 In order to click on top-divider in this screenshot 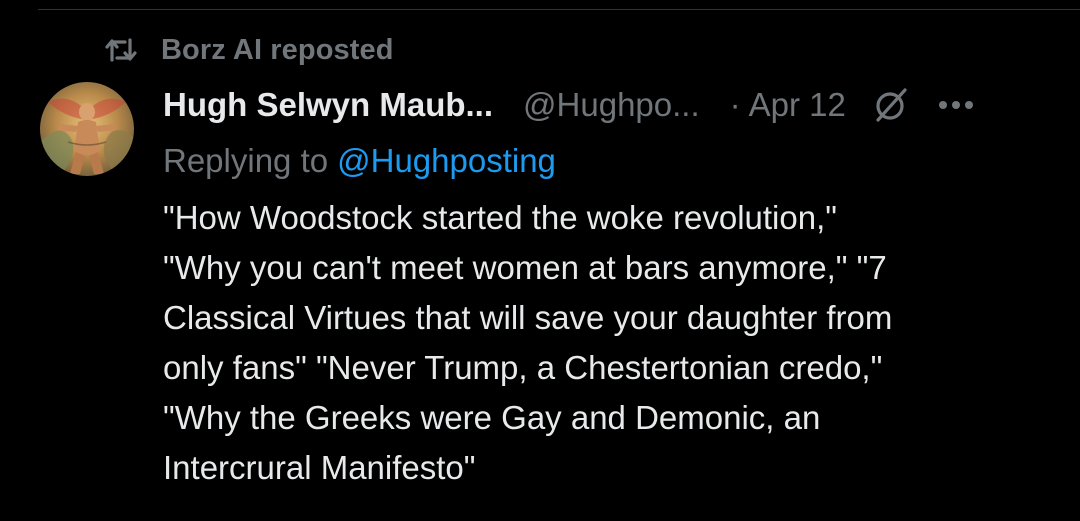, I will do `click(559, 9)`.